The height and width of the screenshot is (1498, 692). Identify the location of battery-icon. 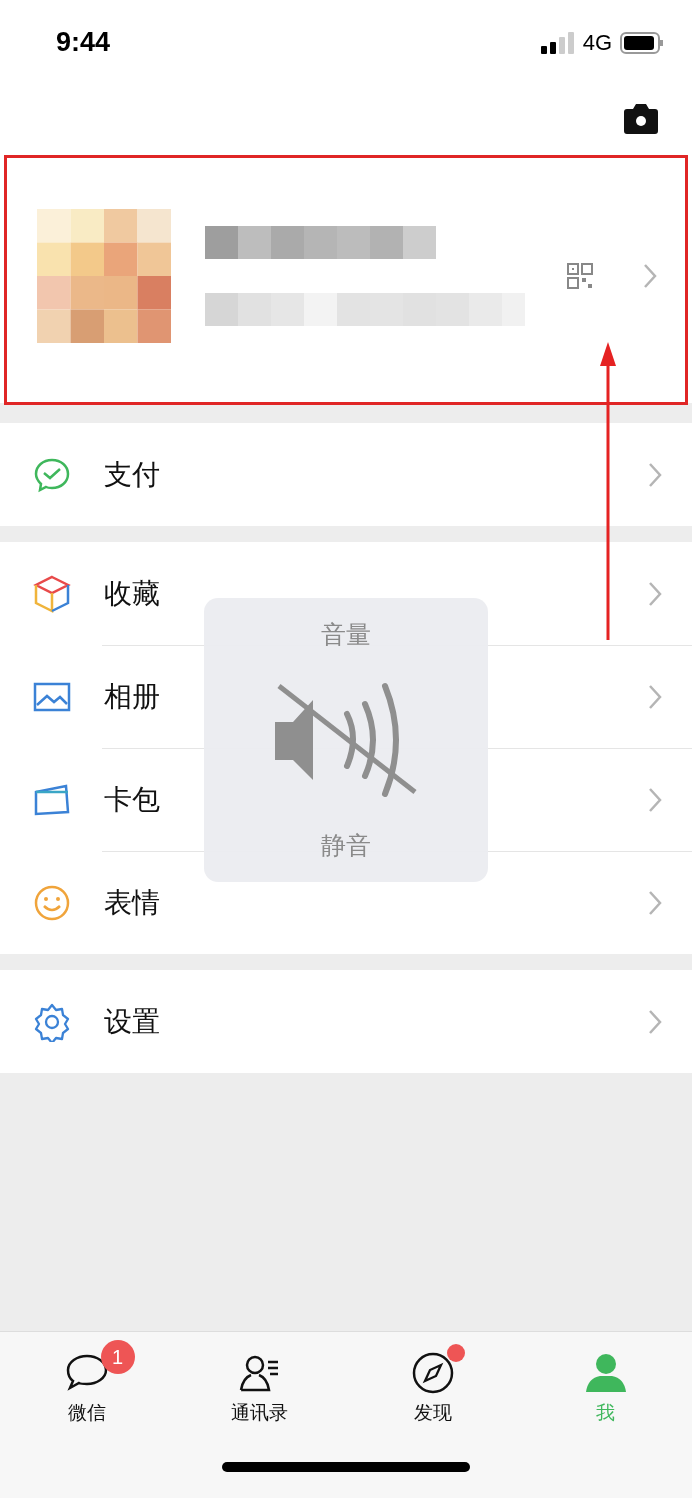
(642, 42).